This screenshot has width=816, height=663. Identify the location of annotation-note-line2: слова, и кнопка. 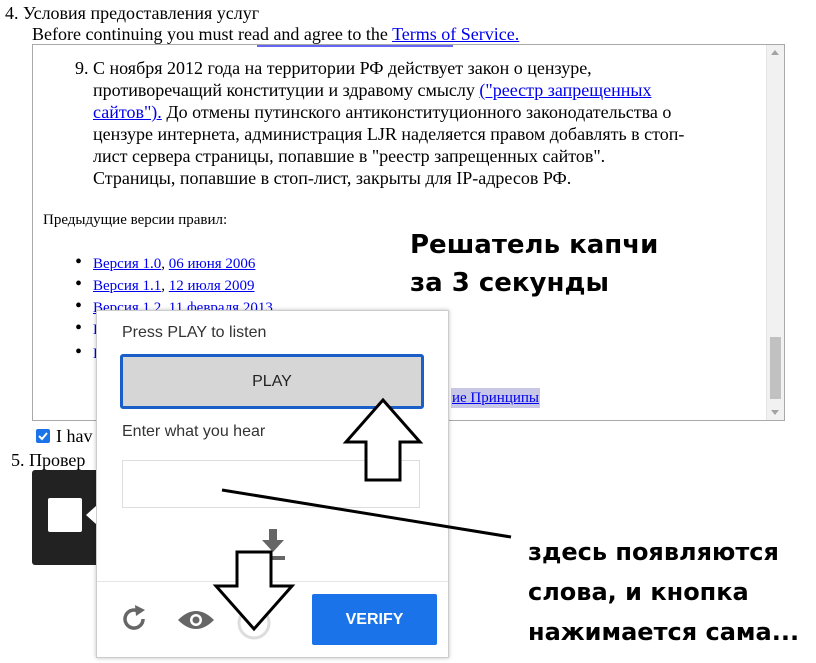
(638, 592).